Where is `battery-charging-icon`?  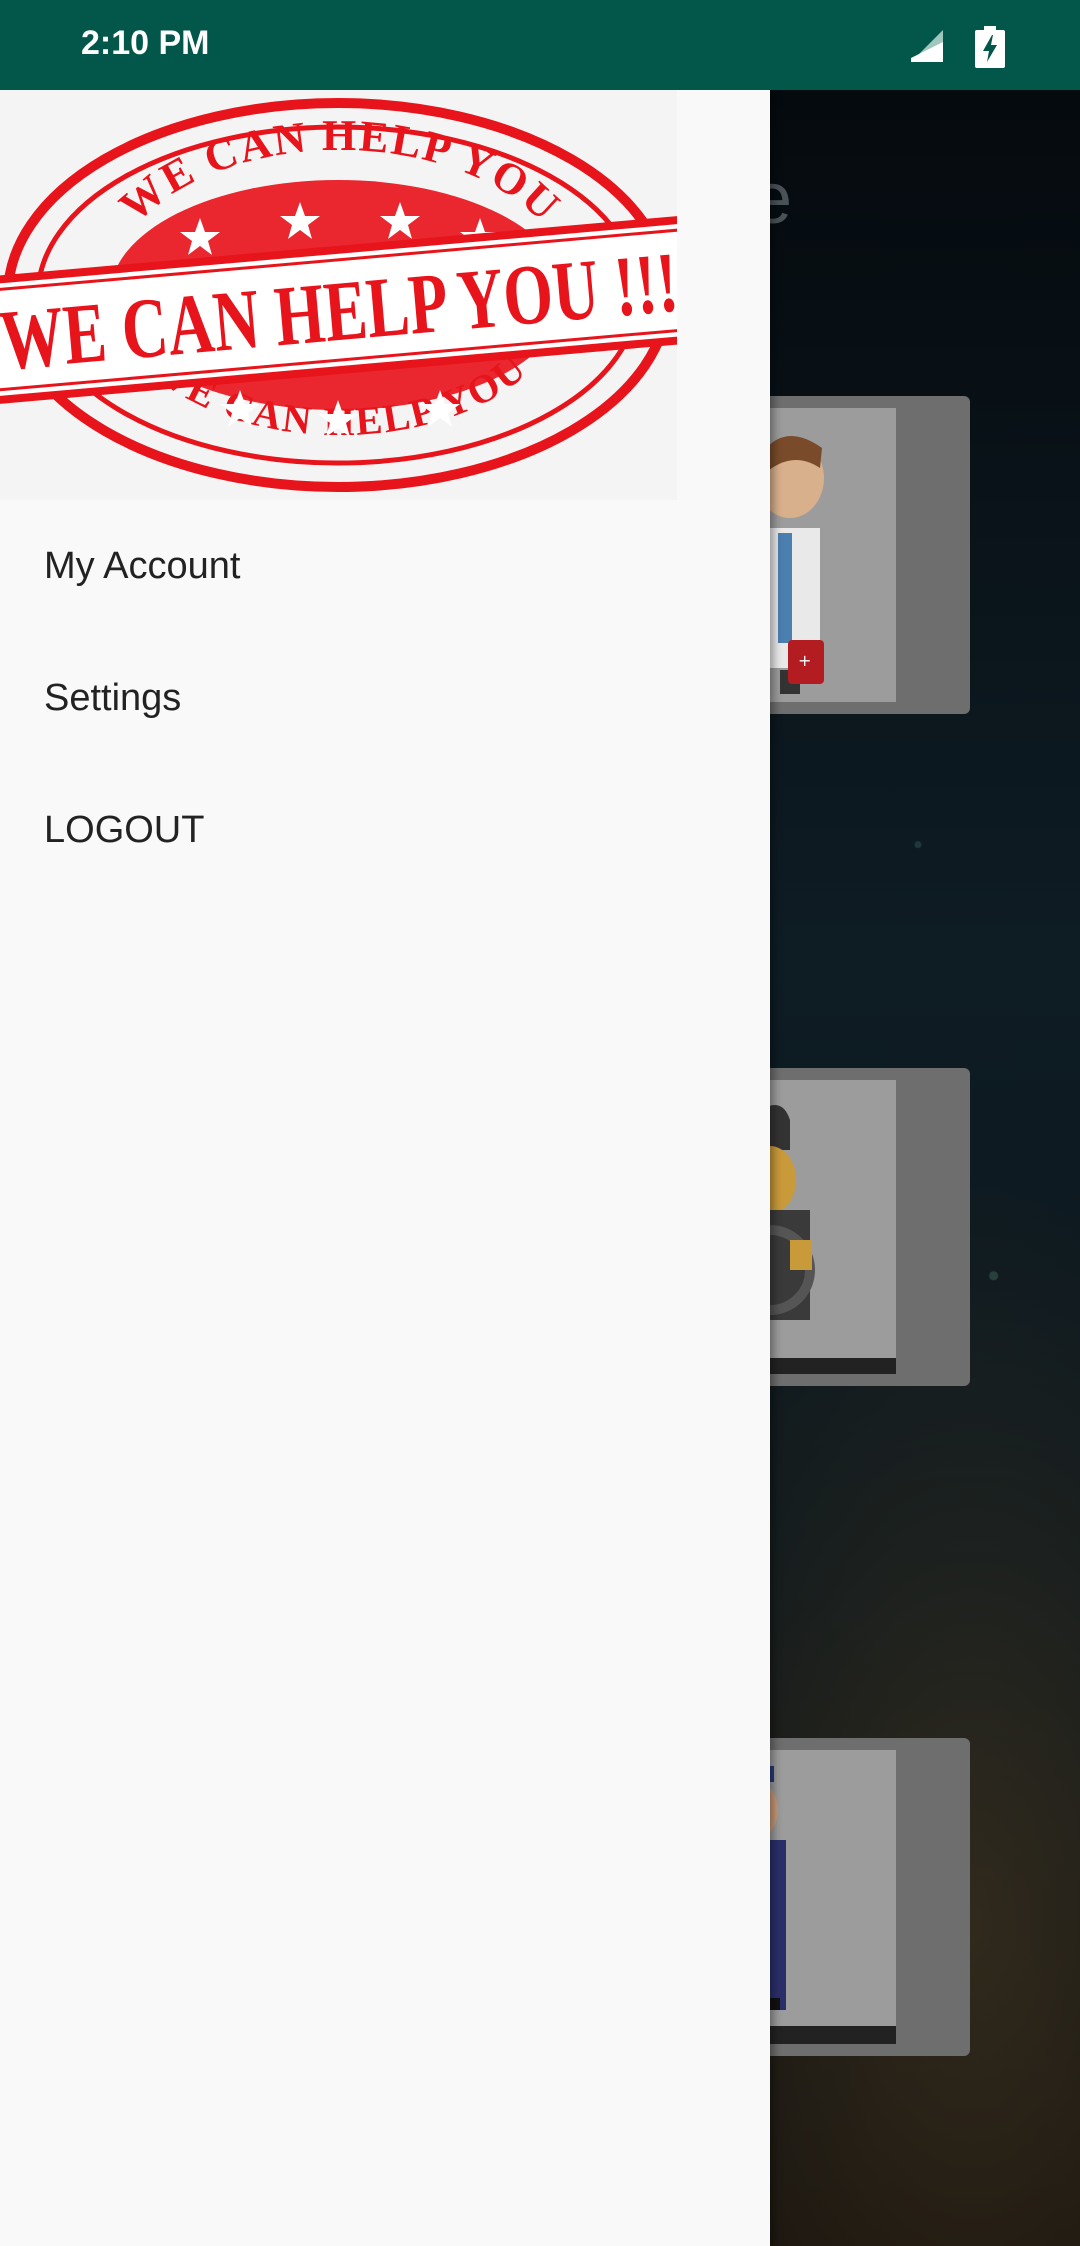 battery-charging-icon is located at coordinates (990, 47).